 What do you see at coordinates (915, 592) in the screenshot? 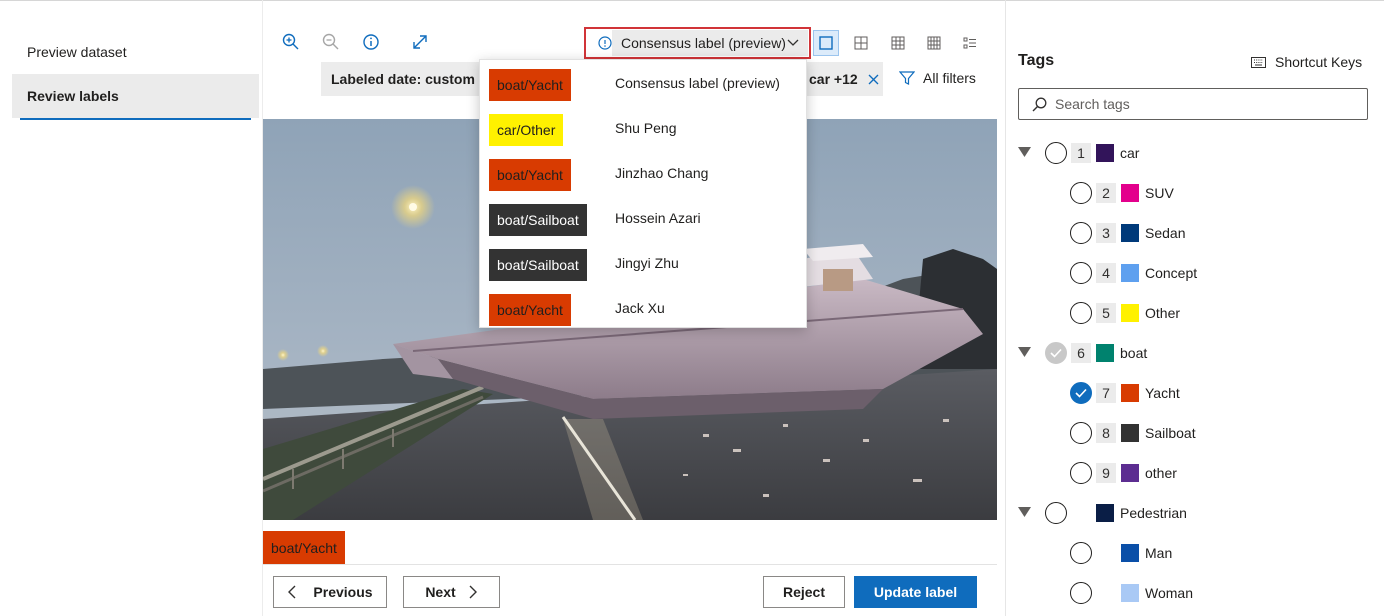
I see `update-label-button: Update label` at bounding box center [915, 592].